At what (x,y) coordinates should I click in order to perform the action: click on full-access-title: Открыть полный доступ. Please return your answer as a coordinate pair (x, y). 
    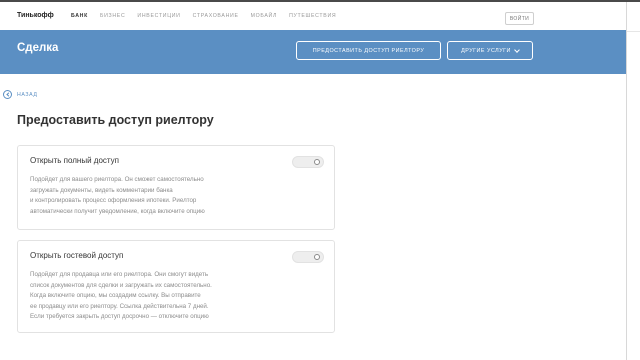
    Looking at the image, I should click on (74, 160).